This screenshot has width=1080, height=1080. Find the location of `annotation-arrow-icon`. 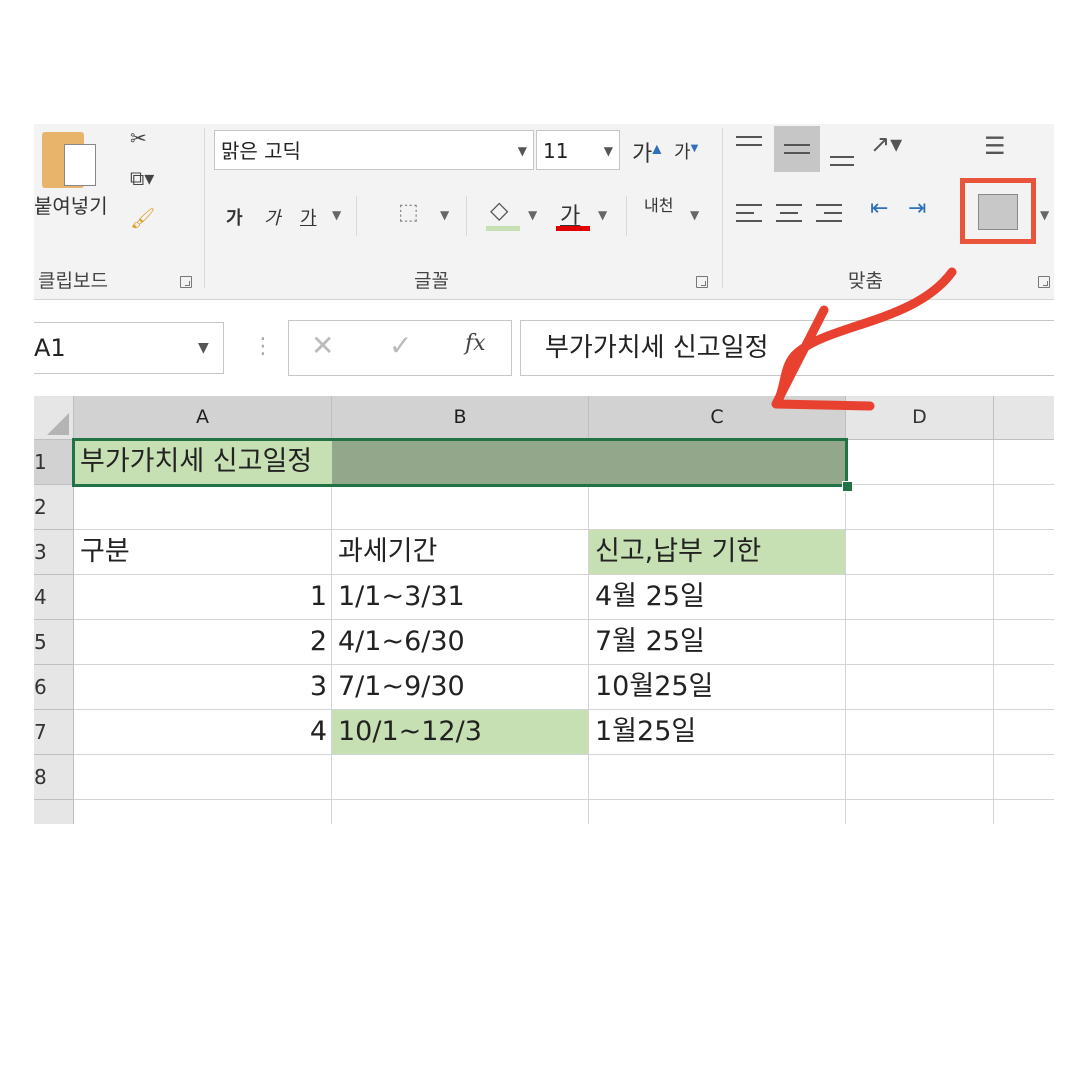

annotation-arrow-icon is located at coordinates (864, 339).